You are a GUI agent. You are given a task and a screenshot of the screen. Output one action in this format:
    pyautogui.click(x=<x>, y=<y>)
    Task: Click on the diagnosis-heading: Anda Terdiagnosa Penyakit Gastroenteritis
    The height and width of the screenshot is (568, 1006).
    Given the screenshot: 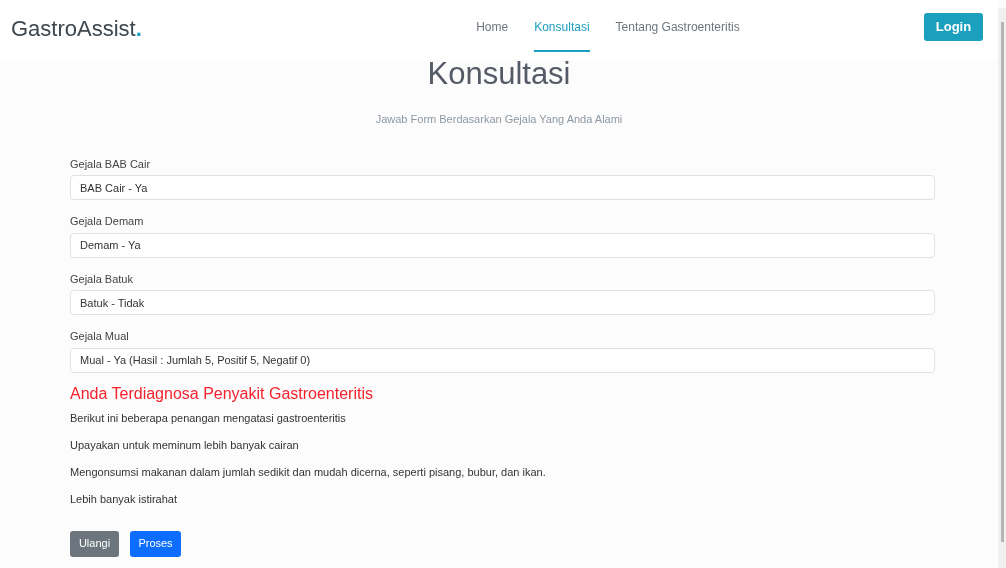 What is the action you would take?
    pyautogui.click(x=222, y=393)
    